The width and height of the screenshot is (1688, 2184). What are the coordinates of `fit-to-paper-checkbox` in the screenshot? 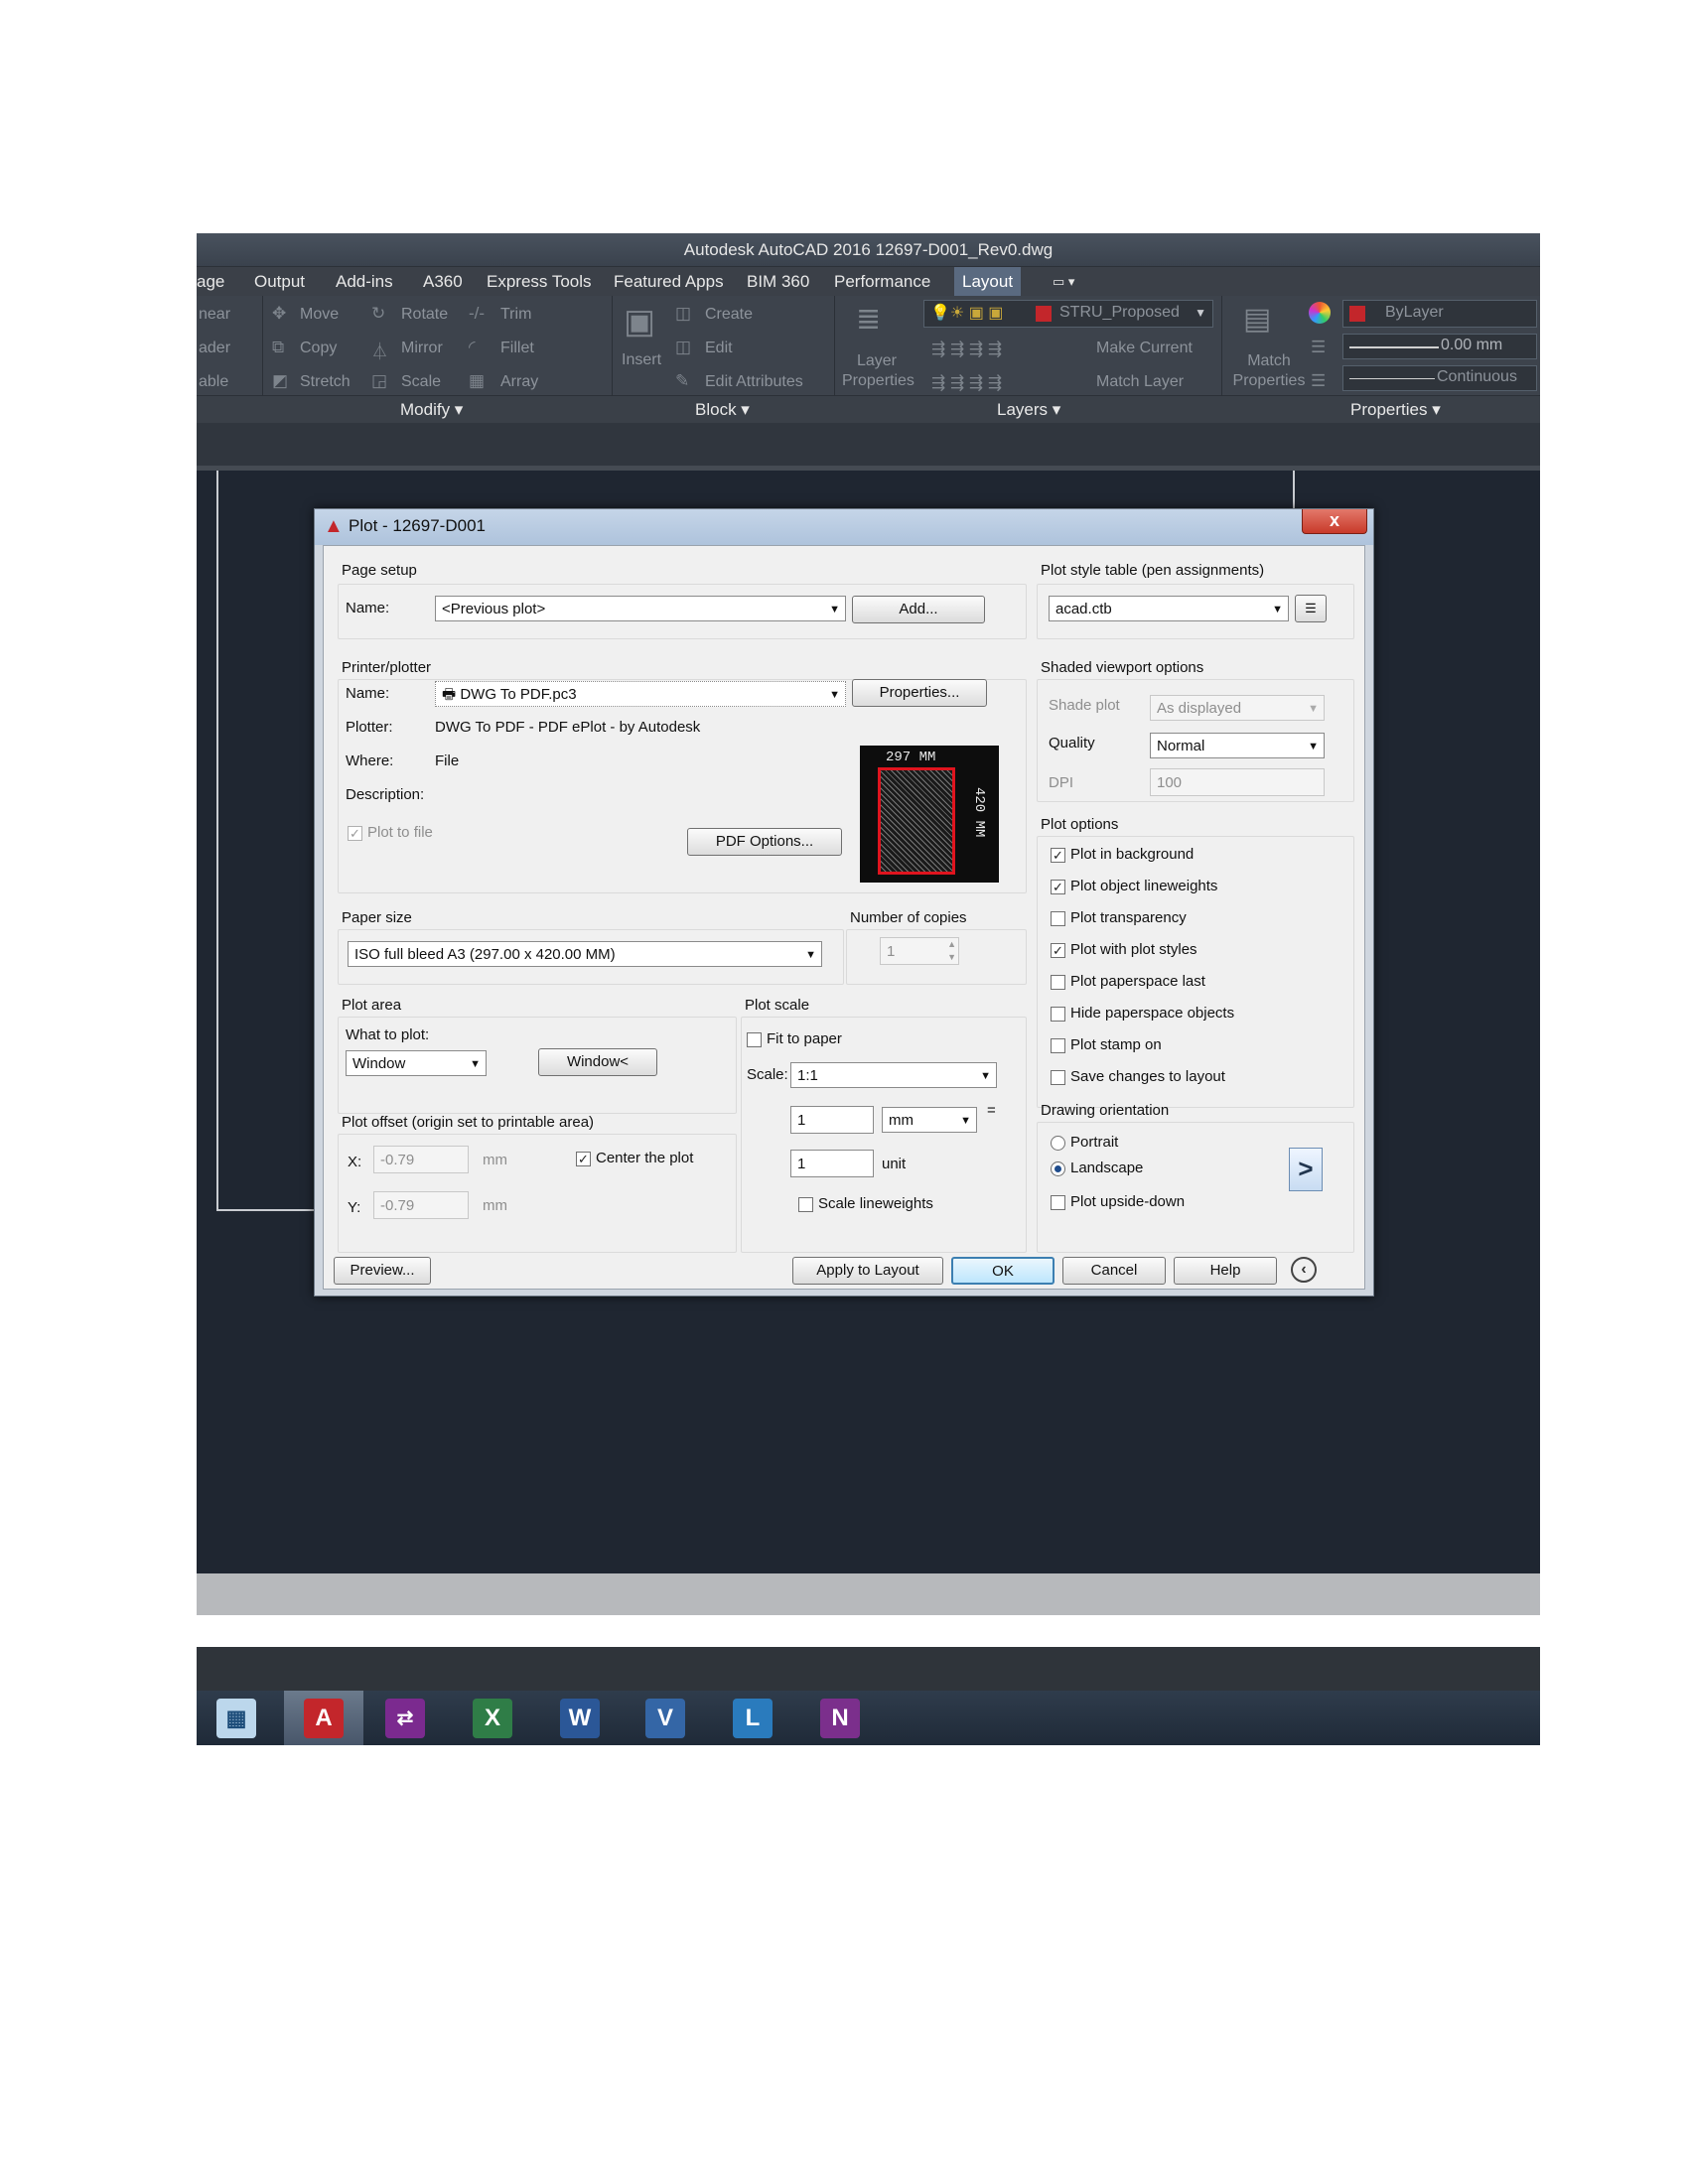 It's located at (754, 1039).